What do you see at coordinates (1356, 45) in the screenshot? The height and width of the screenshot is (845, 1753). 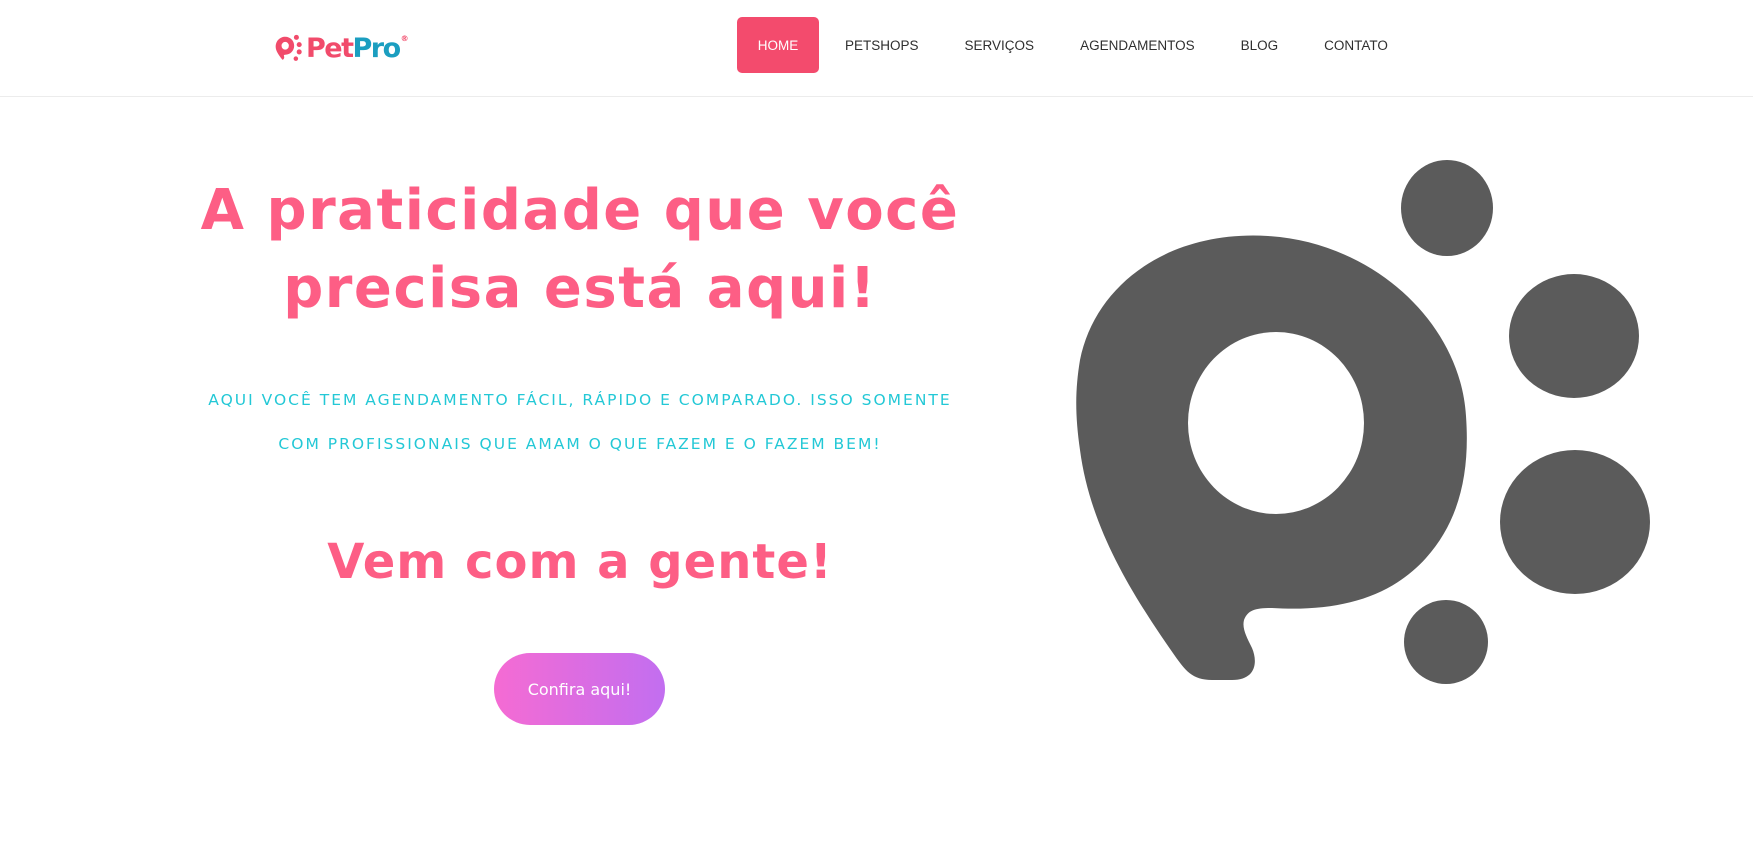 I see `nav-item-contato: CONTATO` at bounding box center [1356, 45].